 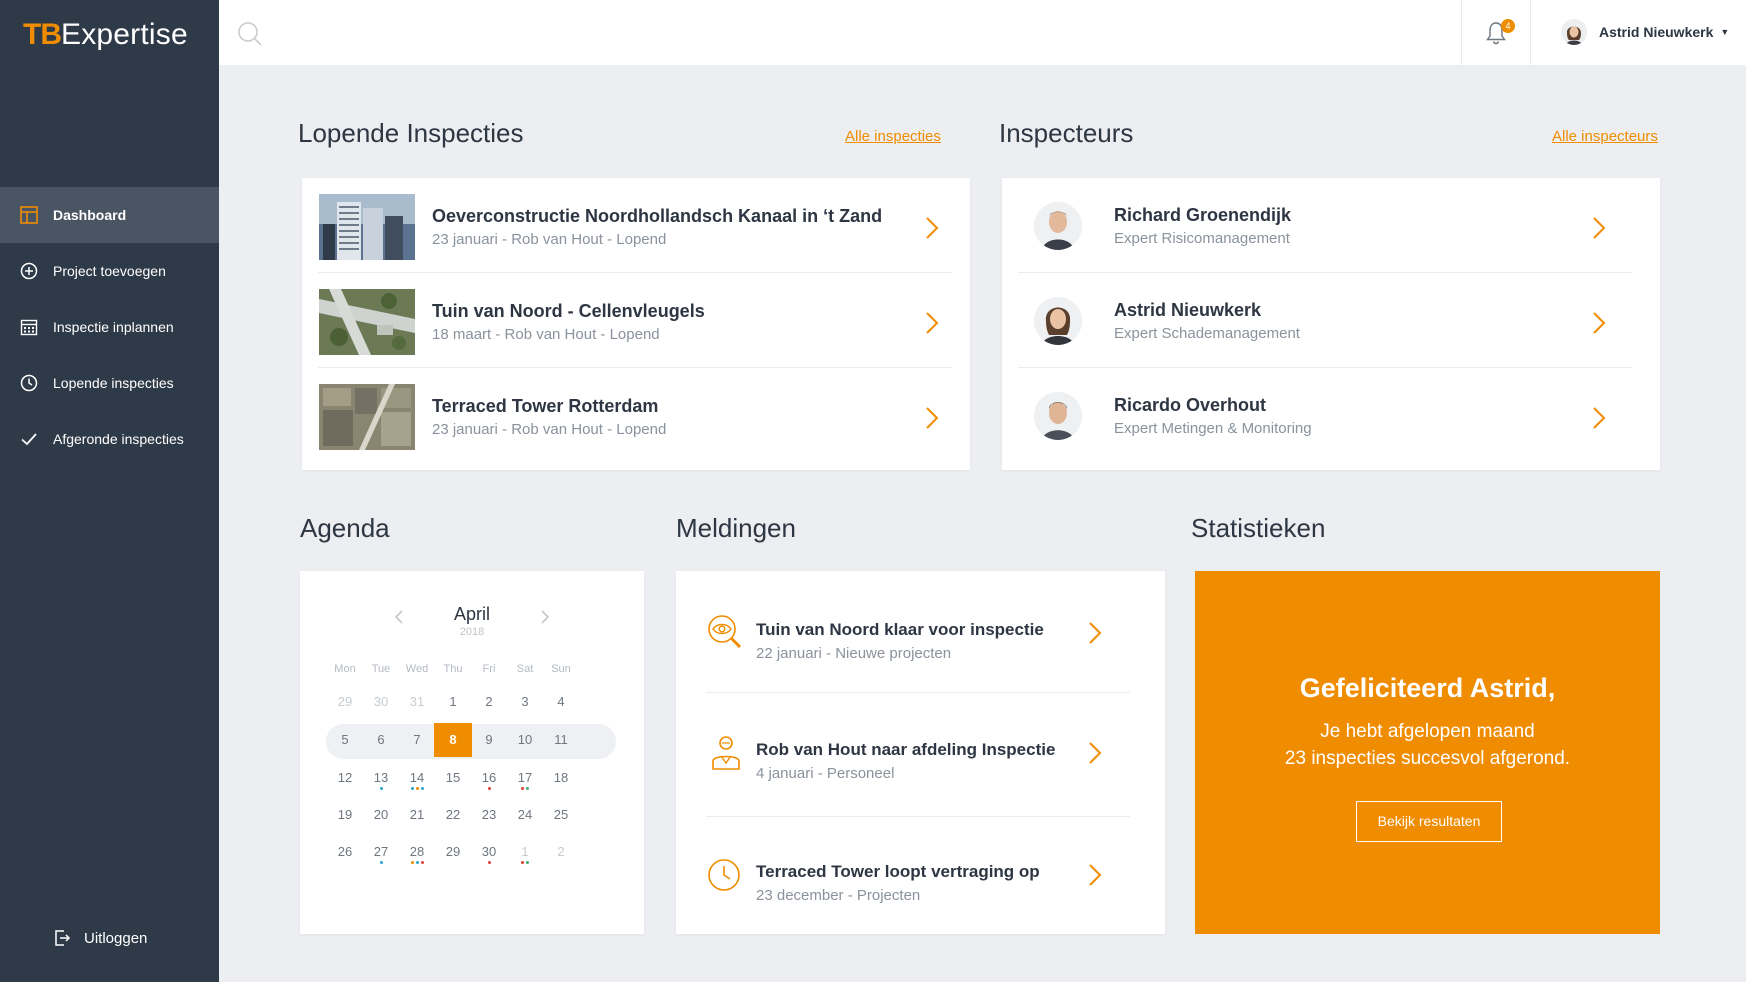 I want to click on caret-down-icon: ▼, so click(x=1725, y=32).